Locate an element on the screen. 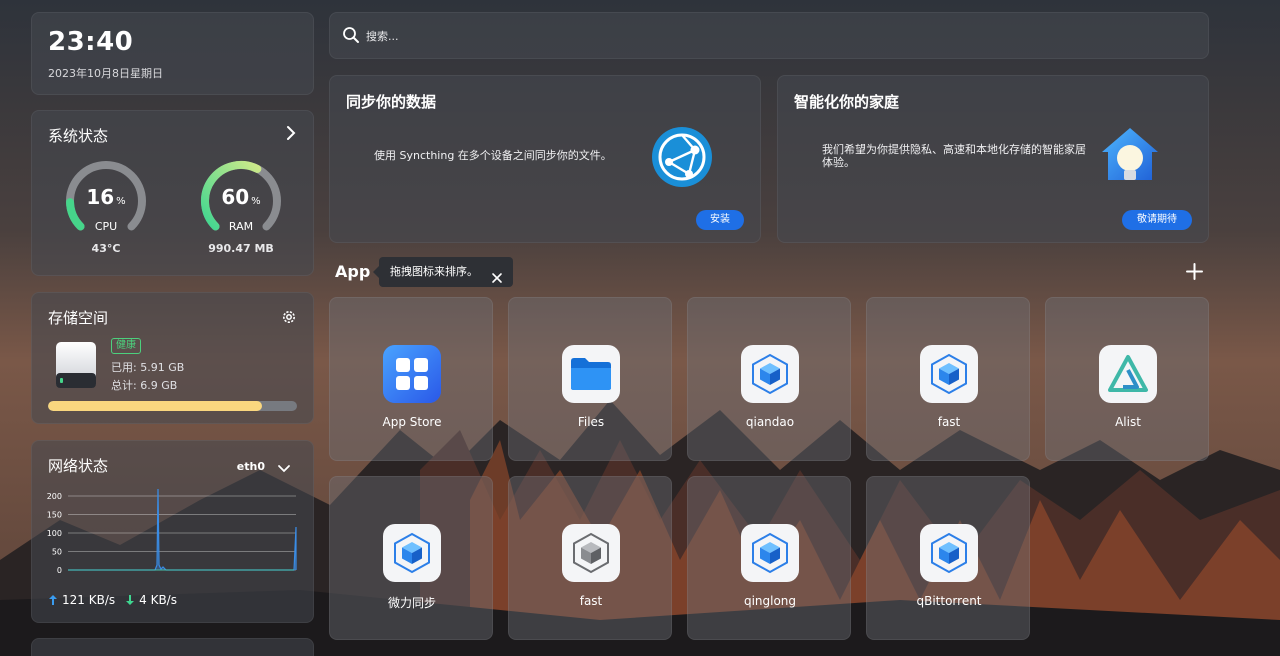 This screenshot has width=1280, height=656. app-tile-fast: fast is located at coordinates (948, 379).